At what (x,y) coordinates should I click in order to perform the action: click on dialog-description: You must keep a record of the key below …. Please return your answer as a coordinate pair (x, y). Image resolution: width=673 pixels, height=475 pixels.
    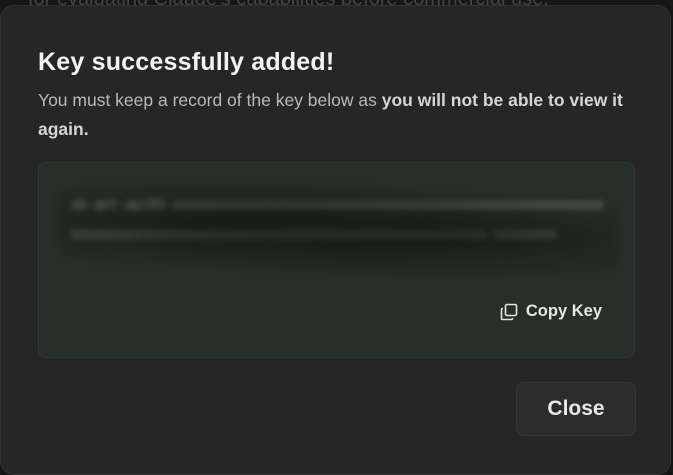
    Looking at the image, I should click on (343, 115).